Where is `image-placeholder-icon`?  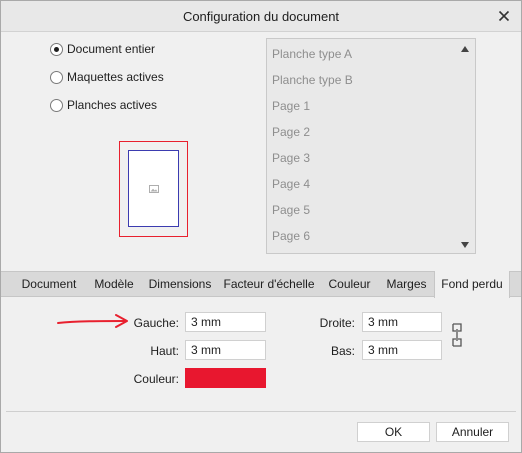 image-placeholder-icon is located at coordinates (154, 189).